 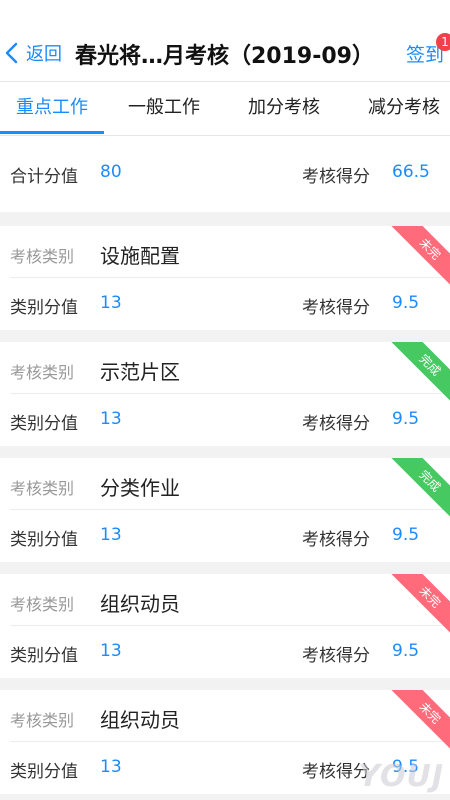 I want to click on category-type-value: 示范片区, so click(x=140, y=372).